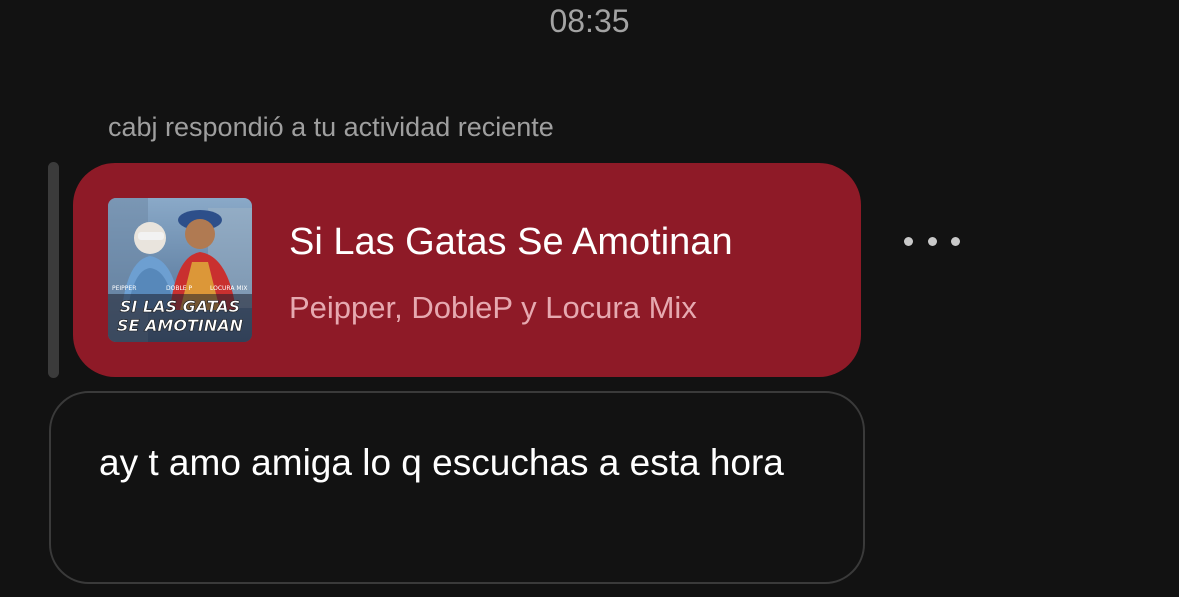 The image size is (1179, 597). What do you see at coordinates (180, 325) in the screenshot?
I see `cover-title-line-2: SE AMOTINAN` at bounding box center [180, 325].